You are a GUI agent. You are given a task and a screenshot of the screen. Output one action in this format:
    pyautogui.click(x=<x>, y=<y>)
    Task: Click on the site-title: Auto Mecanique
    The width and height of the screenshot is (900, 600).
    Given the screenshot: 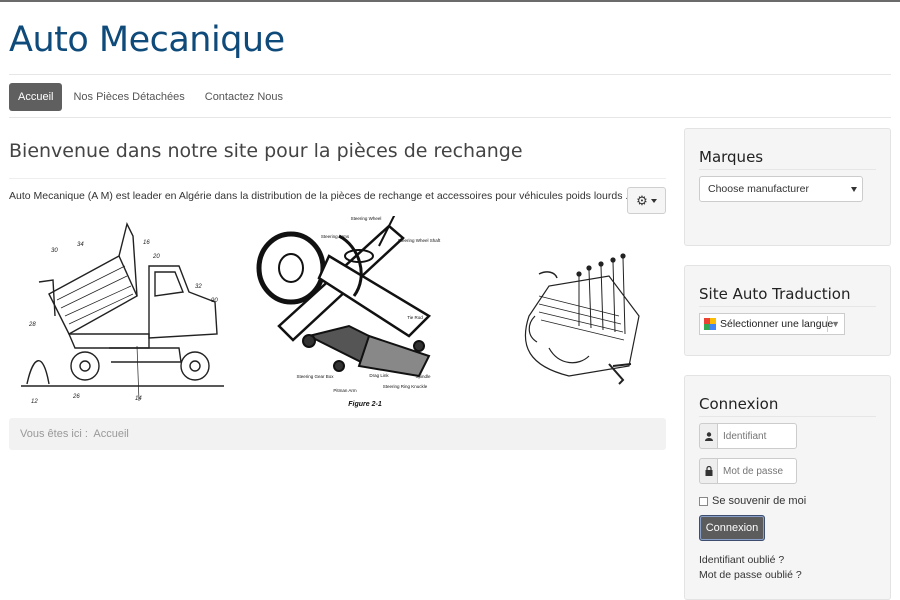 What is the action you would take?
    pyautogui.click(x=147, y=40)
    